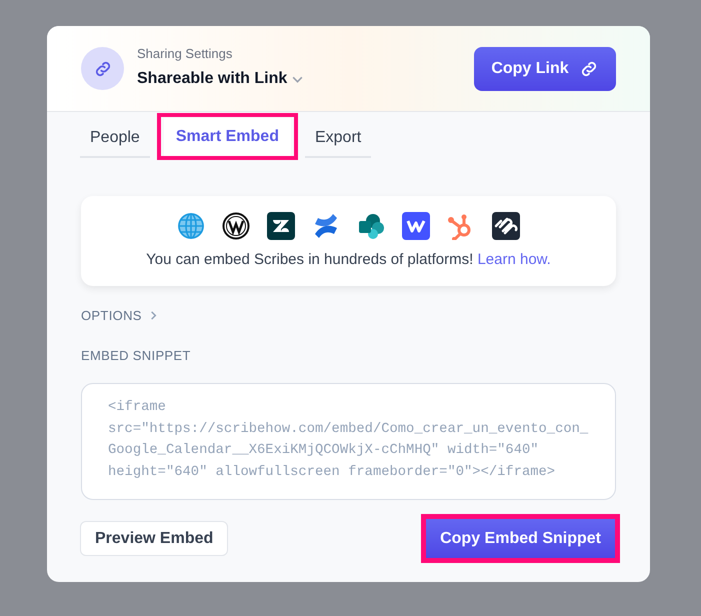 The image size is (701, 616). Describe the element at coordinates (115, 139) in the screenshot. I see `tab: People` at that location.